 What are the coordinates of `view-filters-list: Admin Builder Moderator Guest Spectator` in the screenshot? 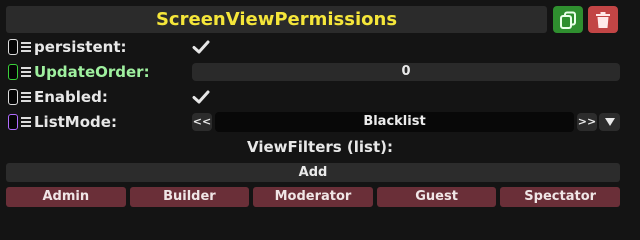 It's located at (313, 197).